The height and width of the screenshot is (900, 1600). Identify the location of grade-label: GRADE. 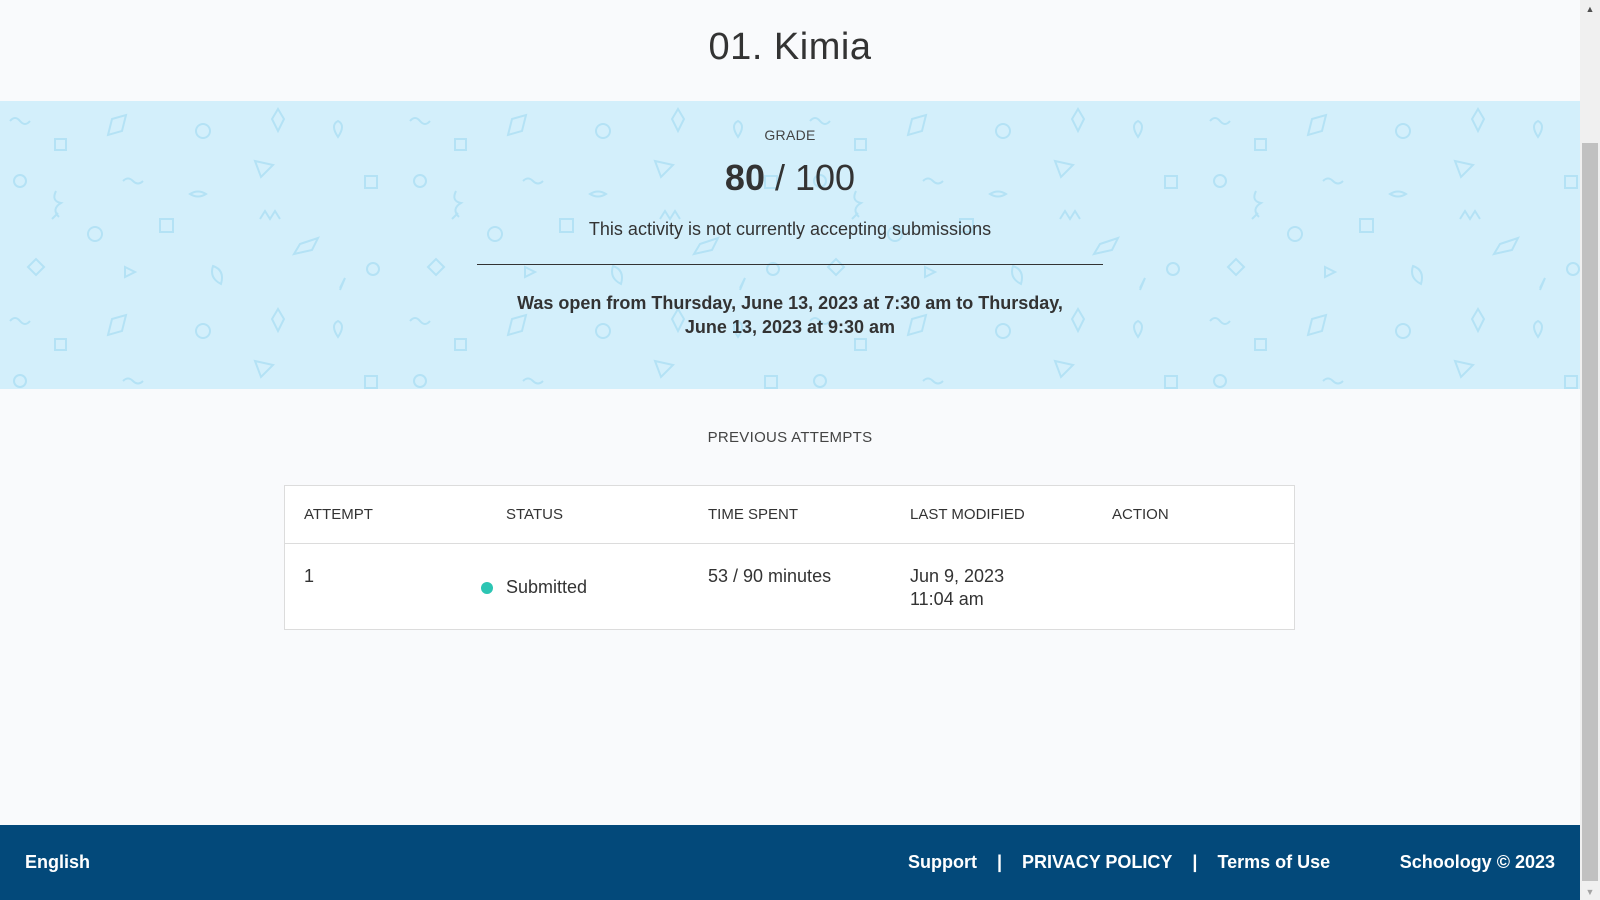
(790, 135).